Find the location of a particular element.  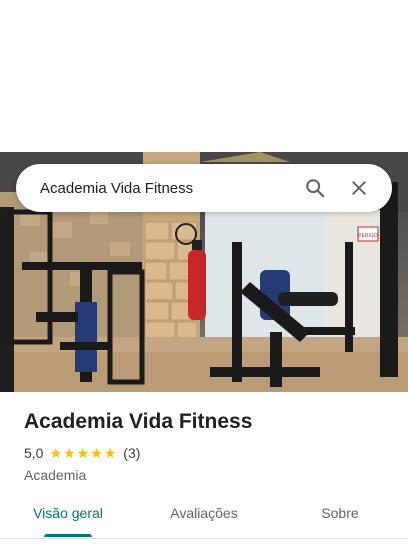

place-tabs: Visão geral Avaliações Sobre is located at coordinates (204, 516).